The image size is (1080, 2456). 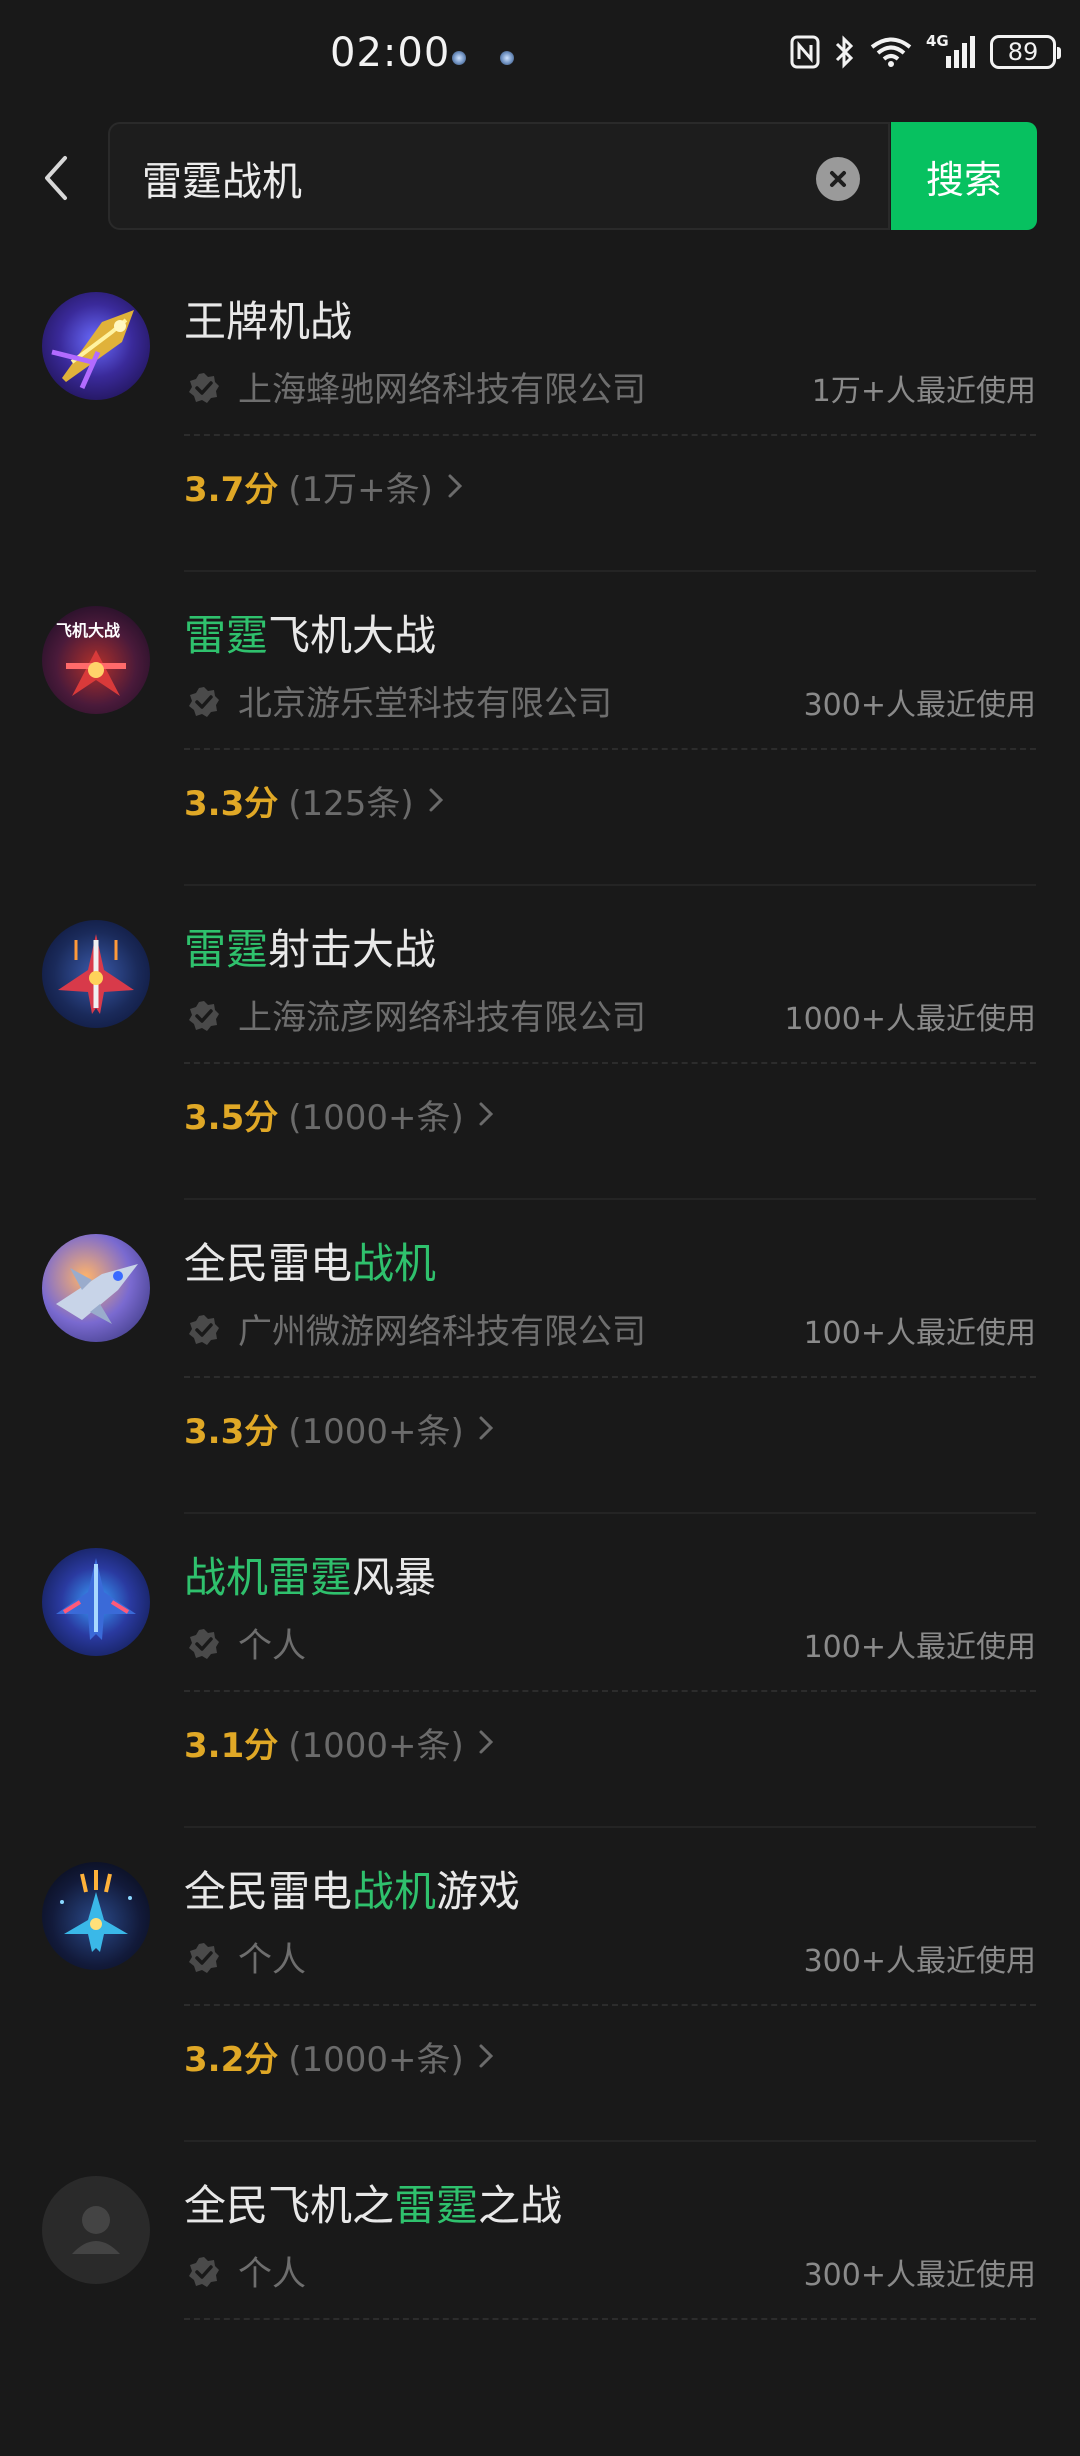 I want to click on rating-link: 3.2分 (1000+条), so click(x=339, y=2056).